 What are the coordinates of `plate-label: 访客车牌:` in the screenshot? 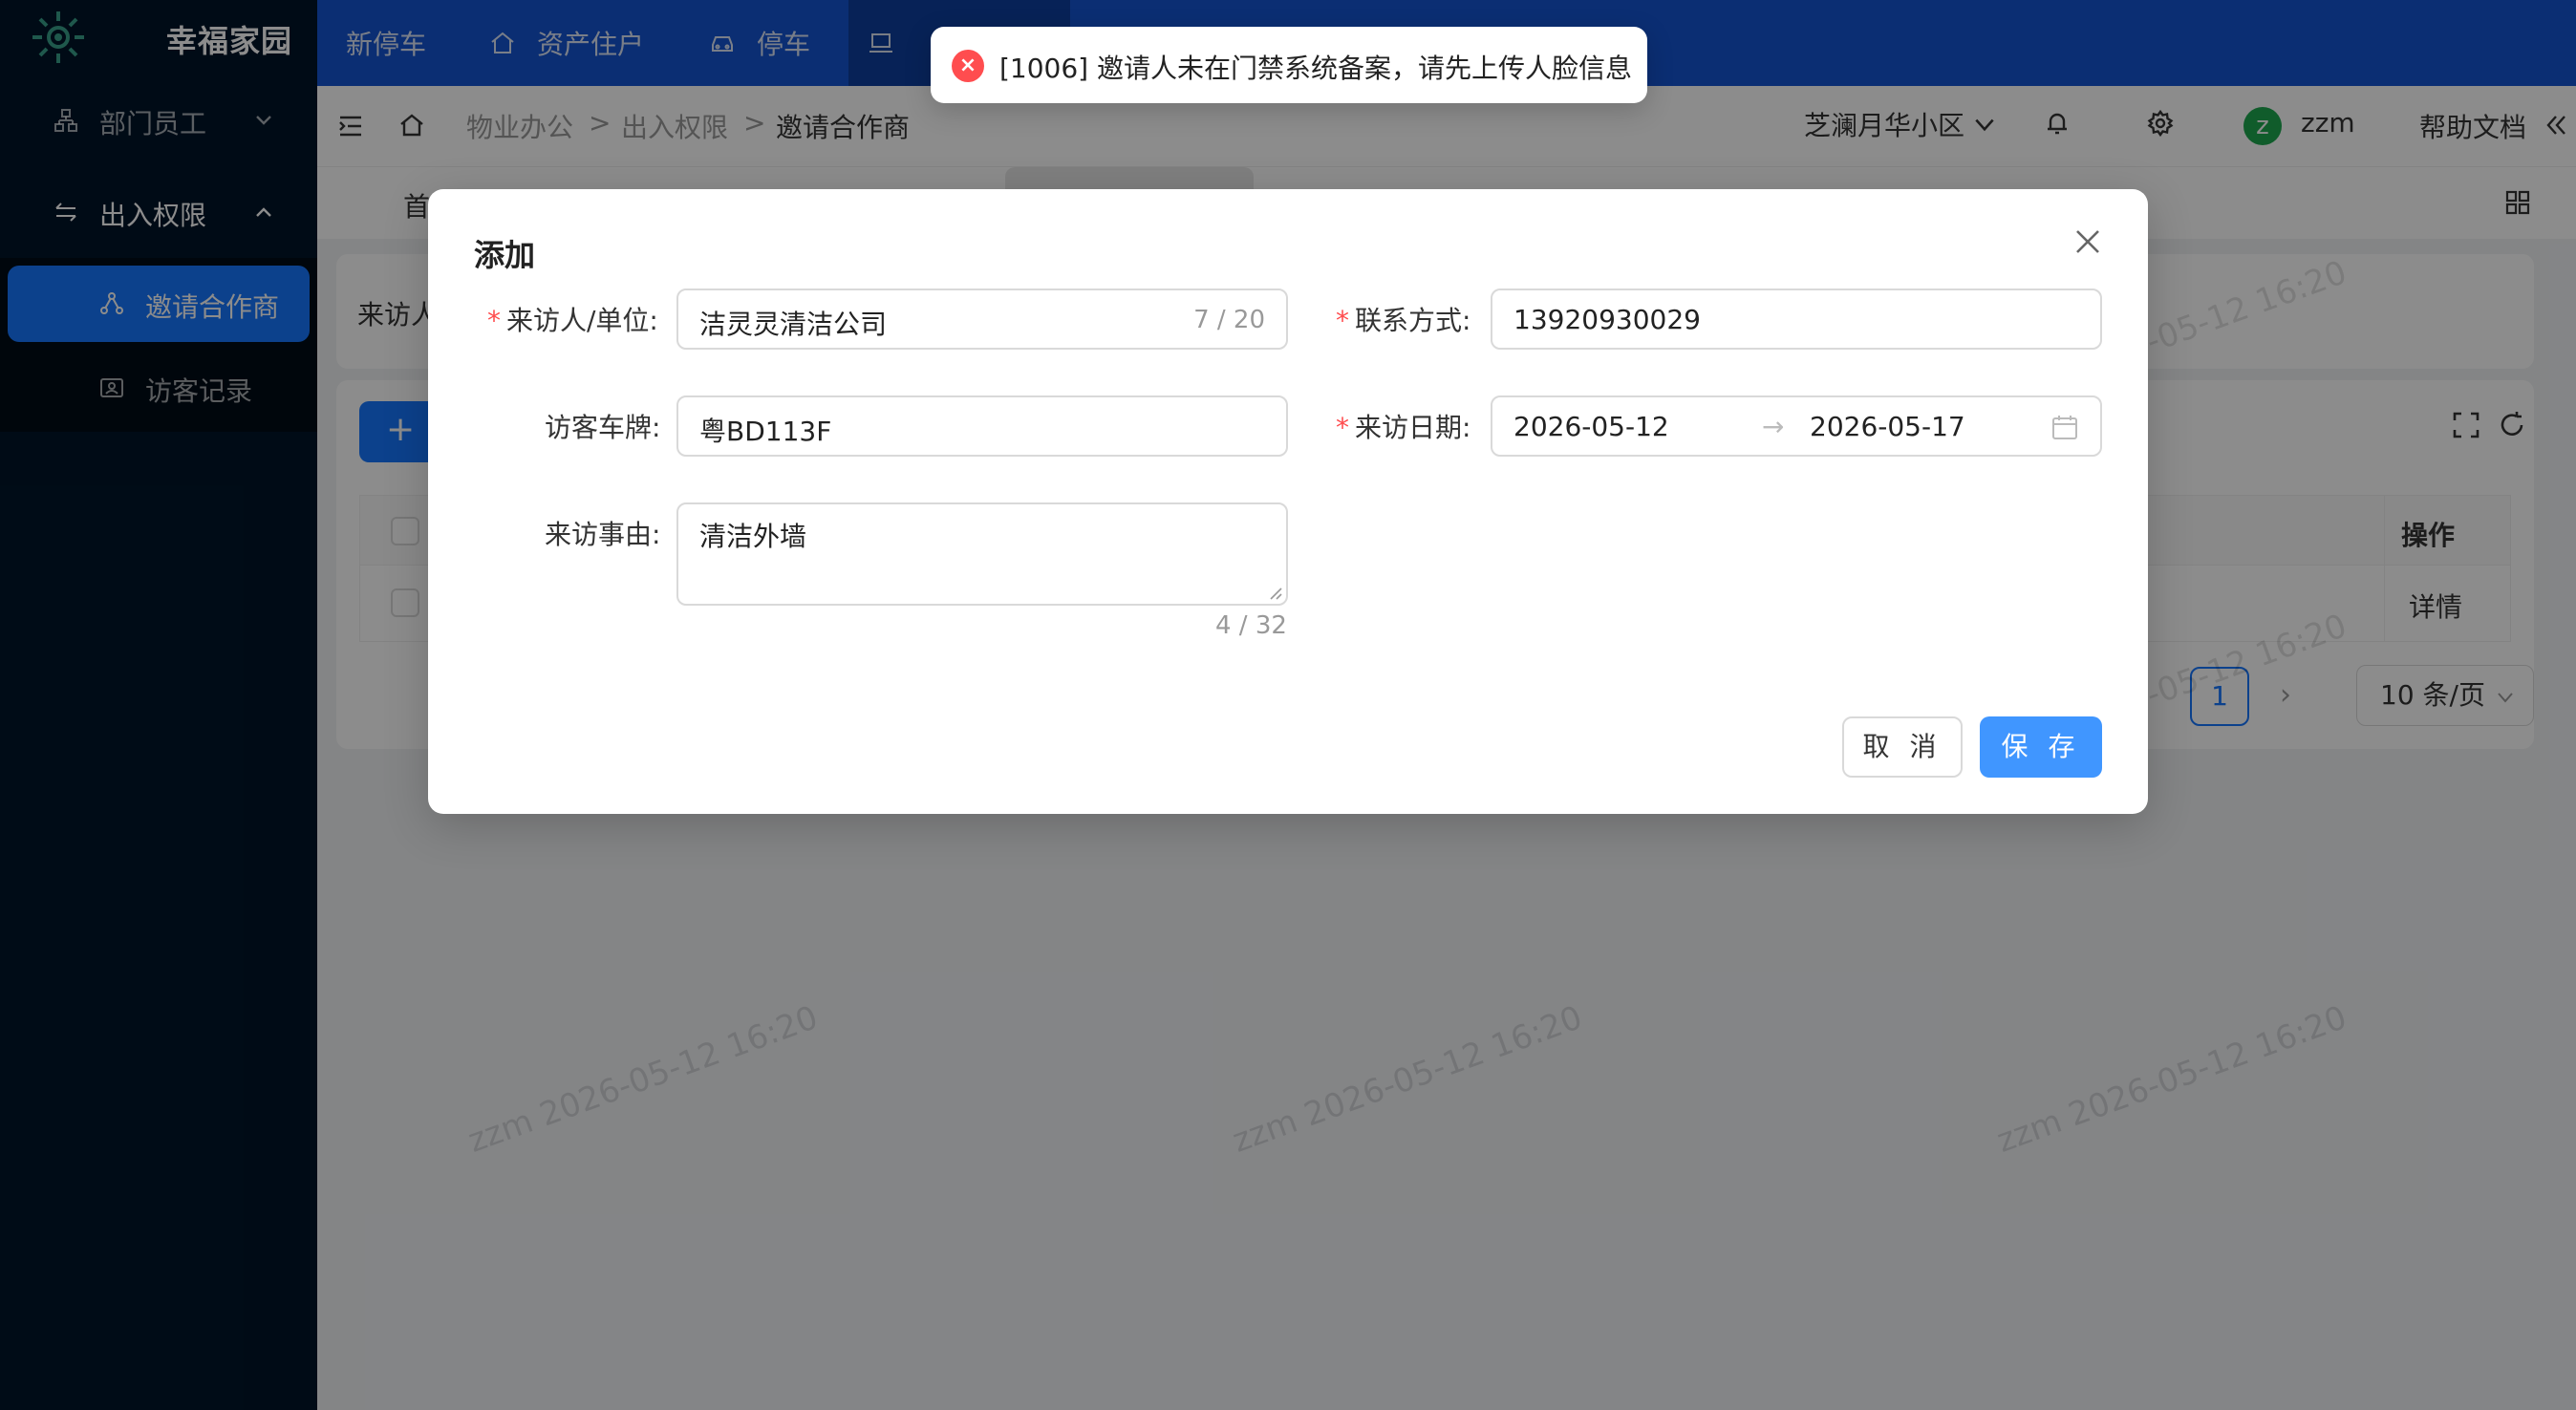 It's located at (603, 427).